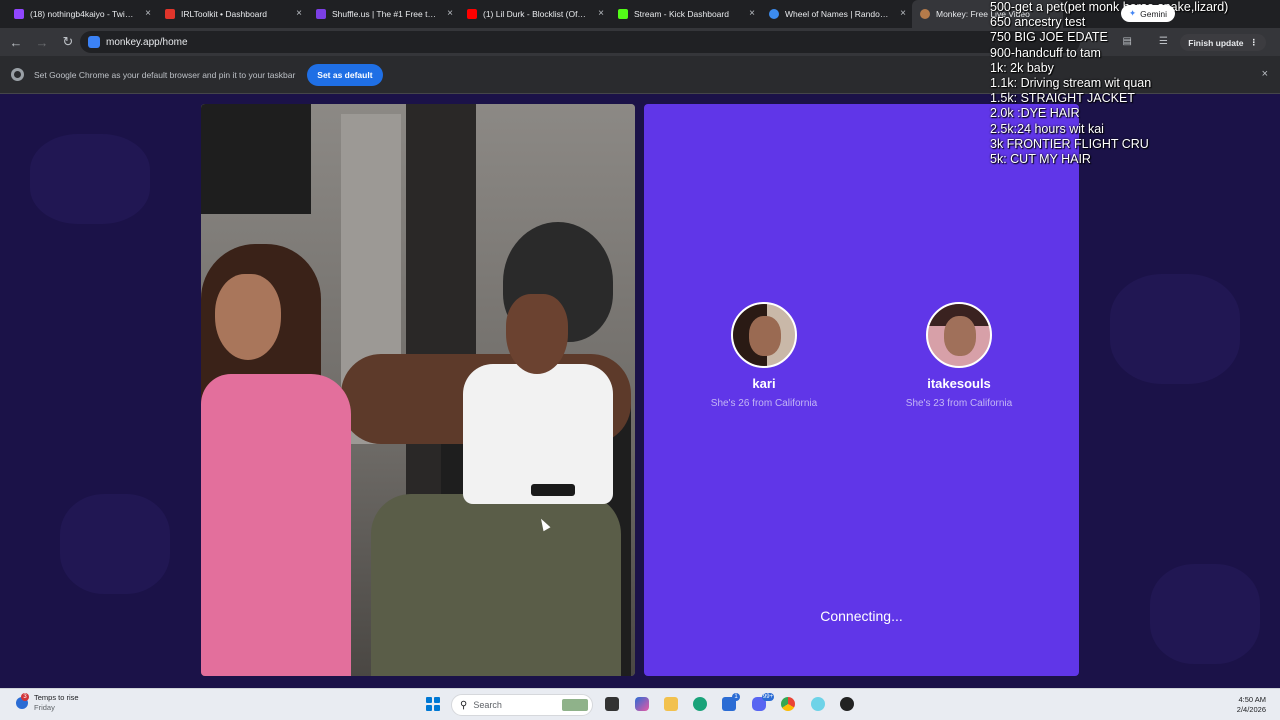 This screenshot has height=720, width=1280. What do you see at coordinates (959, 383) in the screenshot?
I see `profile-name: itakesouls` at bounding box center [959, 383].